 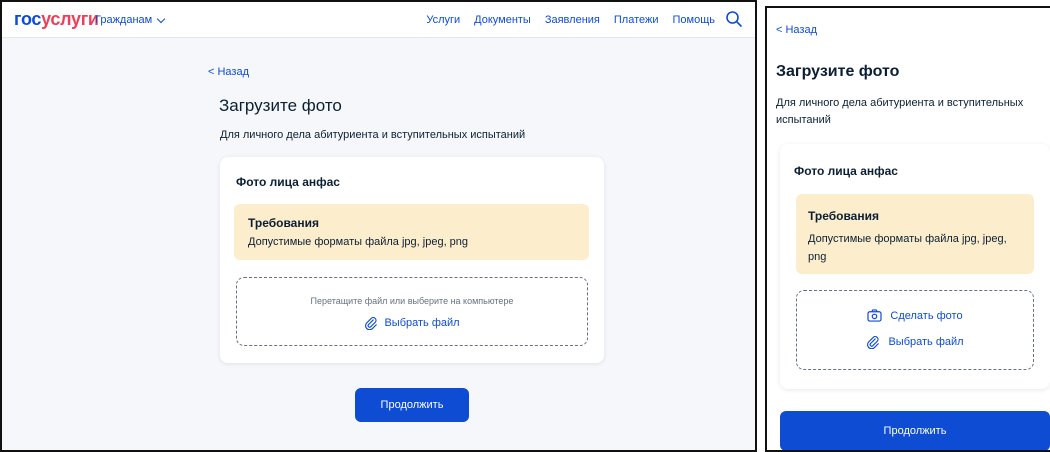 I want to click on nav-item-applications: Заявления, so click(x=572, y=20).